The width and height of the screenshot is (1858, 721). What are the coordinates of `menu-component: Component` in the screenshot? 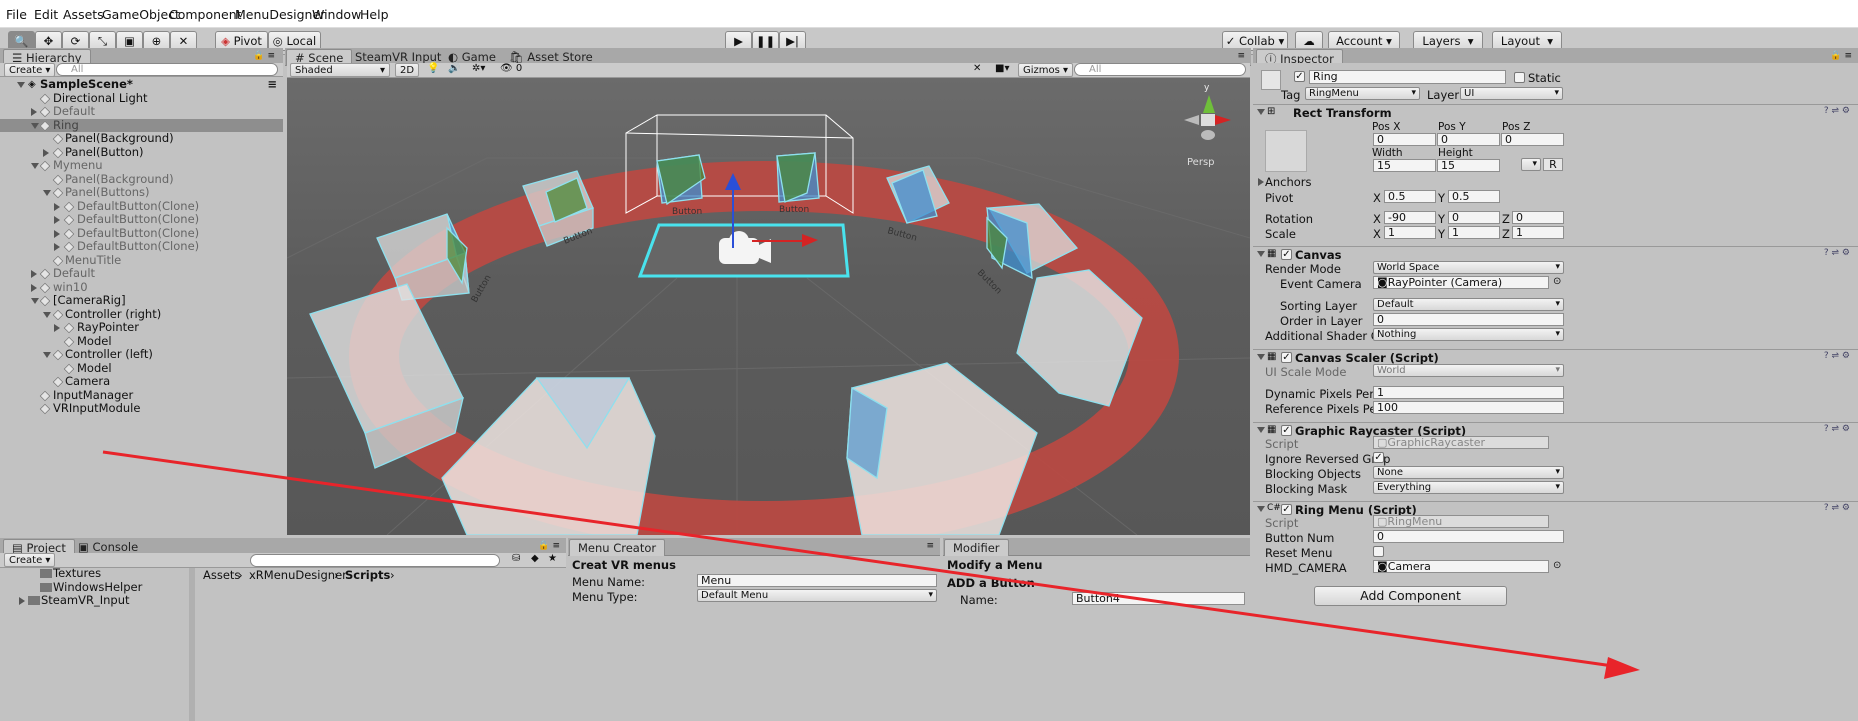 It's located at (205, 14).